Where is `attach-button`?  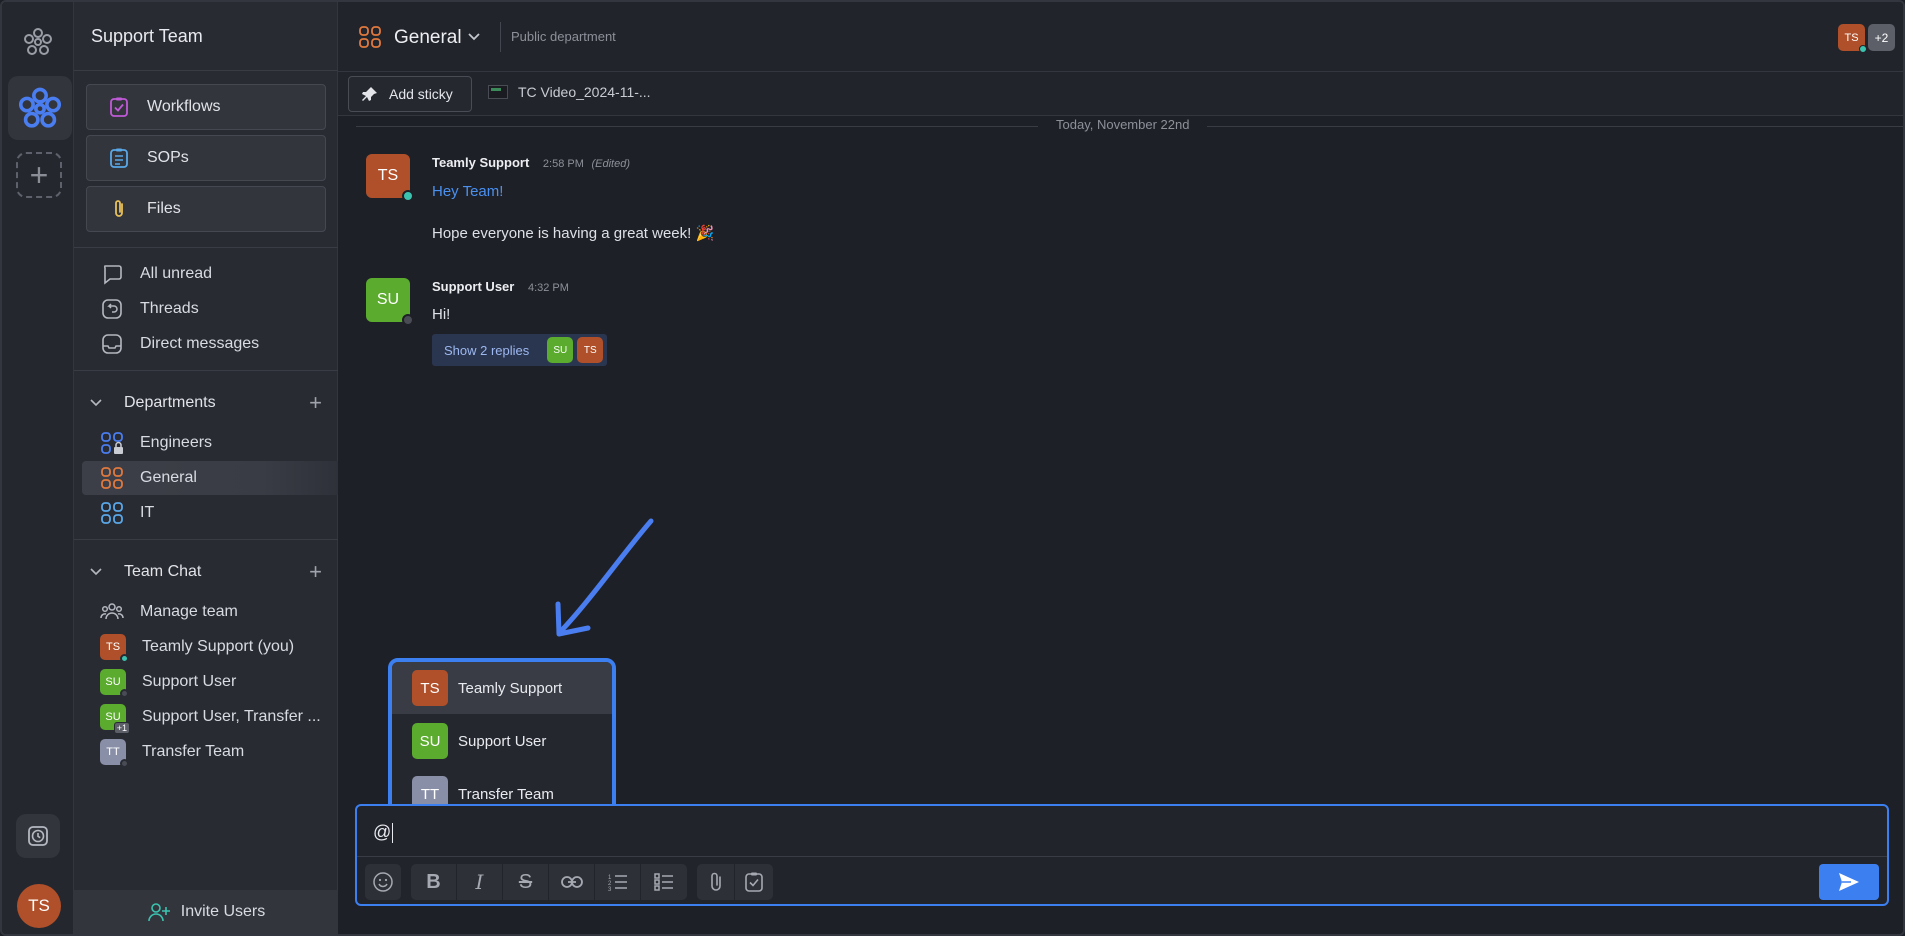 attach-button is located at coordinates (716, 882).